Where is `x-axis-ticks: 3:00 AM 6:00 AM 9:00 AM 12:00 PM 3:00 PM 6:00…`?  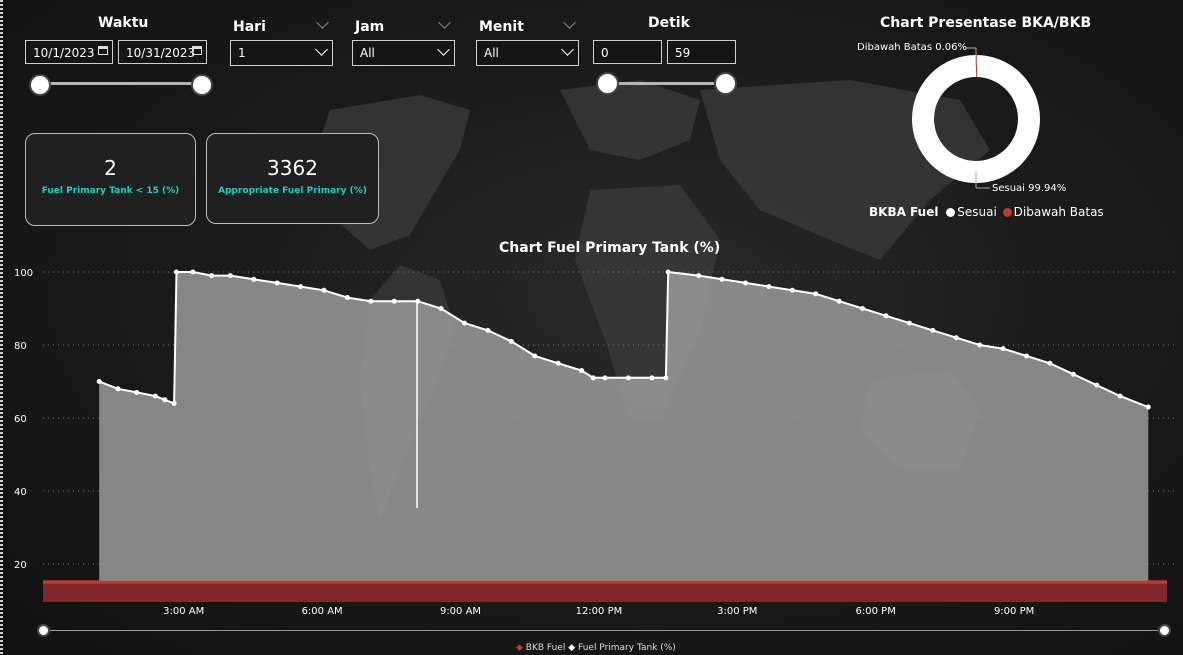
x-axis-ticks: 3:00 AM 6:00 AM 9:00 AM 12:00 PM 3:00 PM 6:00… is located at coordinates (598, 611).